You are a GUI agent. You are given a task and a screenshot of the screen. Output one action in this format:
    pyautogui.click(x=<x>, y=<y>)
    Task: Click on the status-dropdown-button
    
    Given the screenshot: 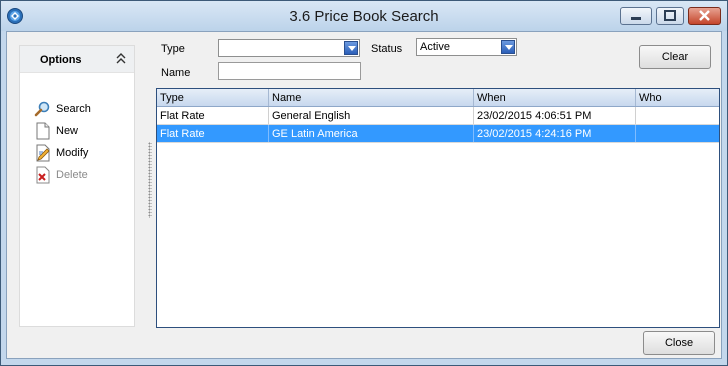 What is the action you would take?
    pyautogui.click(x=508, y=47)
    